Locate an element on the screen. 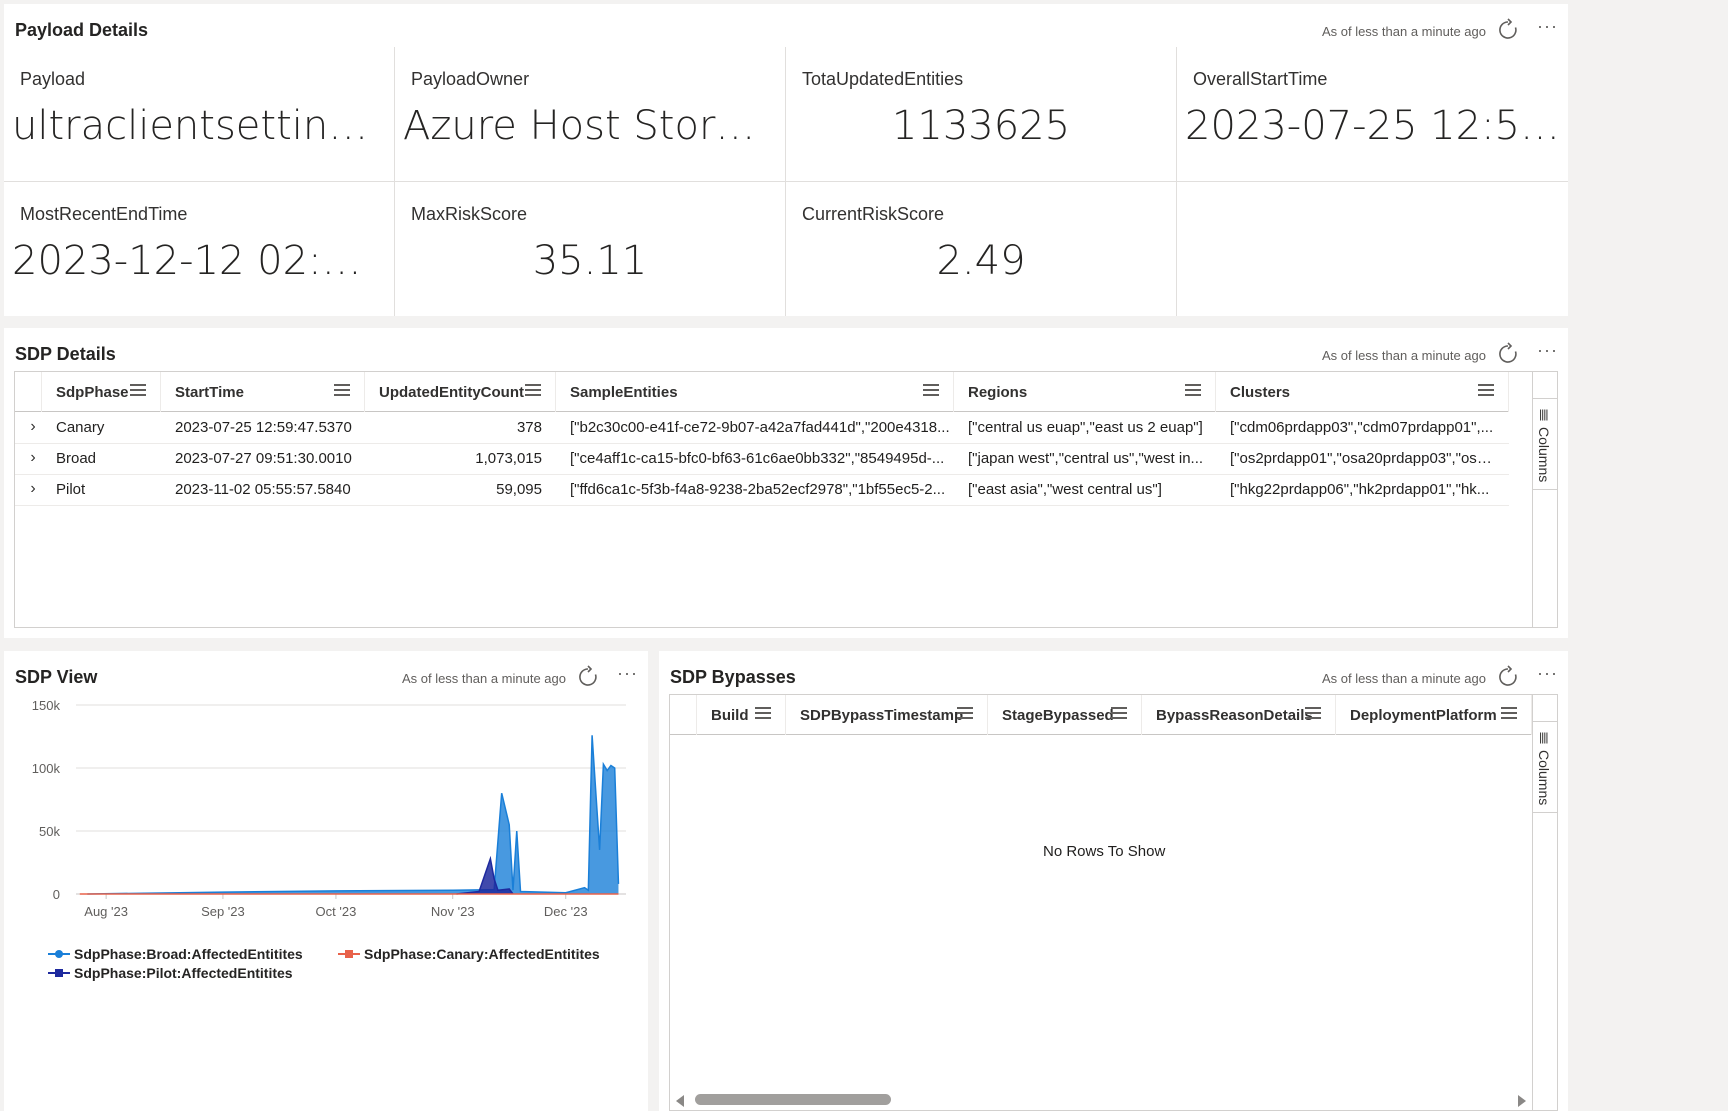  legend-label: SdpPhase:Canary:AffectedEntitites is located at coordinates (482, 954).